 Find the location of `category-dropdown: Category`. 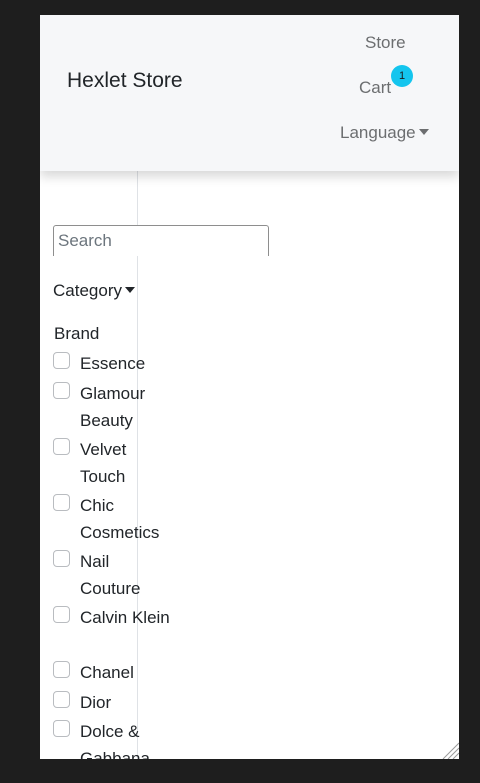

category-dropdown: Category is located at coordinates (94, 291).